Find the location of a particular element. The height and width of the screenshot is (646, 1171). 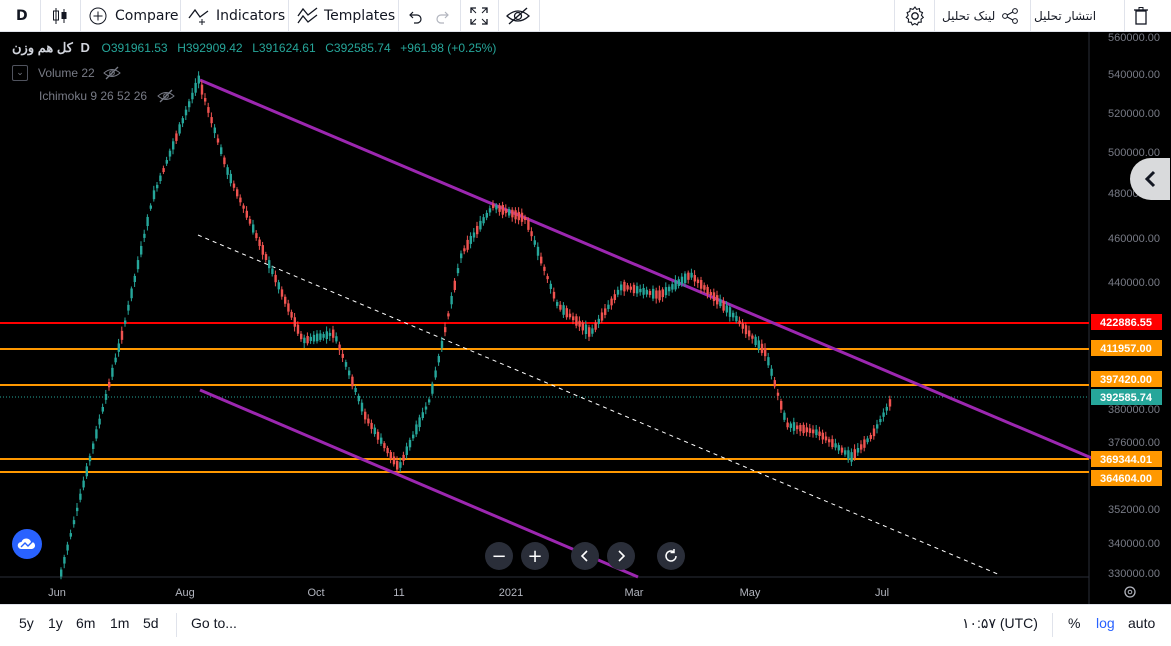

scroll-left-button is located at coordinates (585, 556).